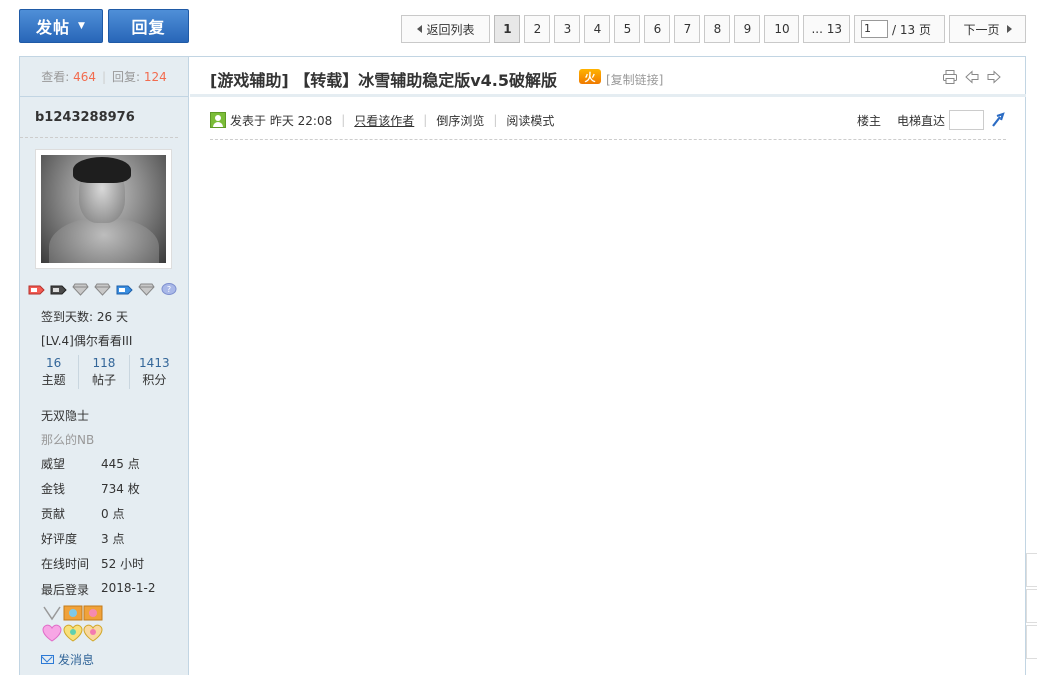 This screenshot has height=675, width=1037. What do you see at coordinates (126, 77) in the screenshot?
I see `replies-label: 回复:` at bounding box center [126, 77].